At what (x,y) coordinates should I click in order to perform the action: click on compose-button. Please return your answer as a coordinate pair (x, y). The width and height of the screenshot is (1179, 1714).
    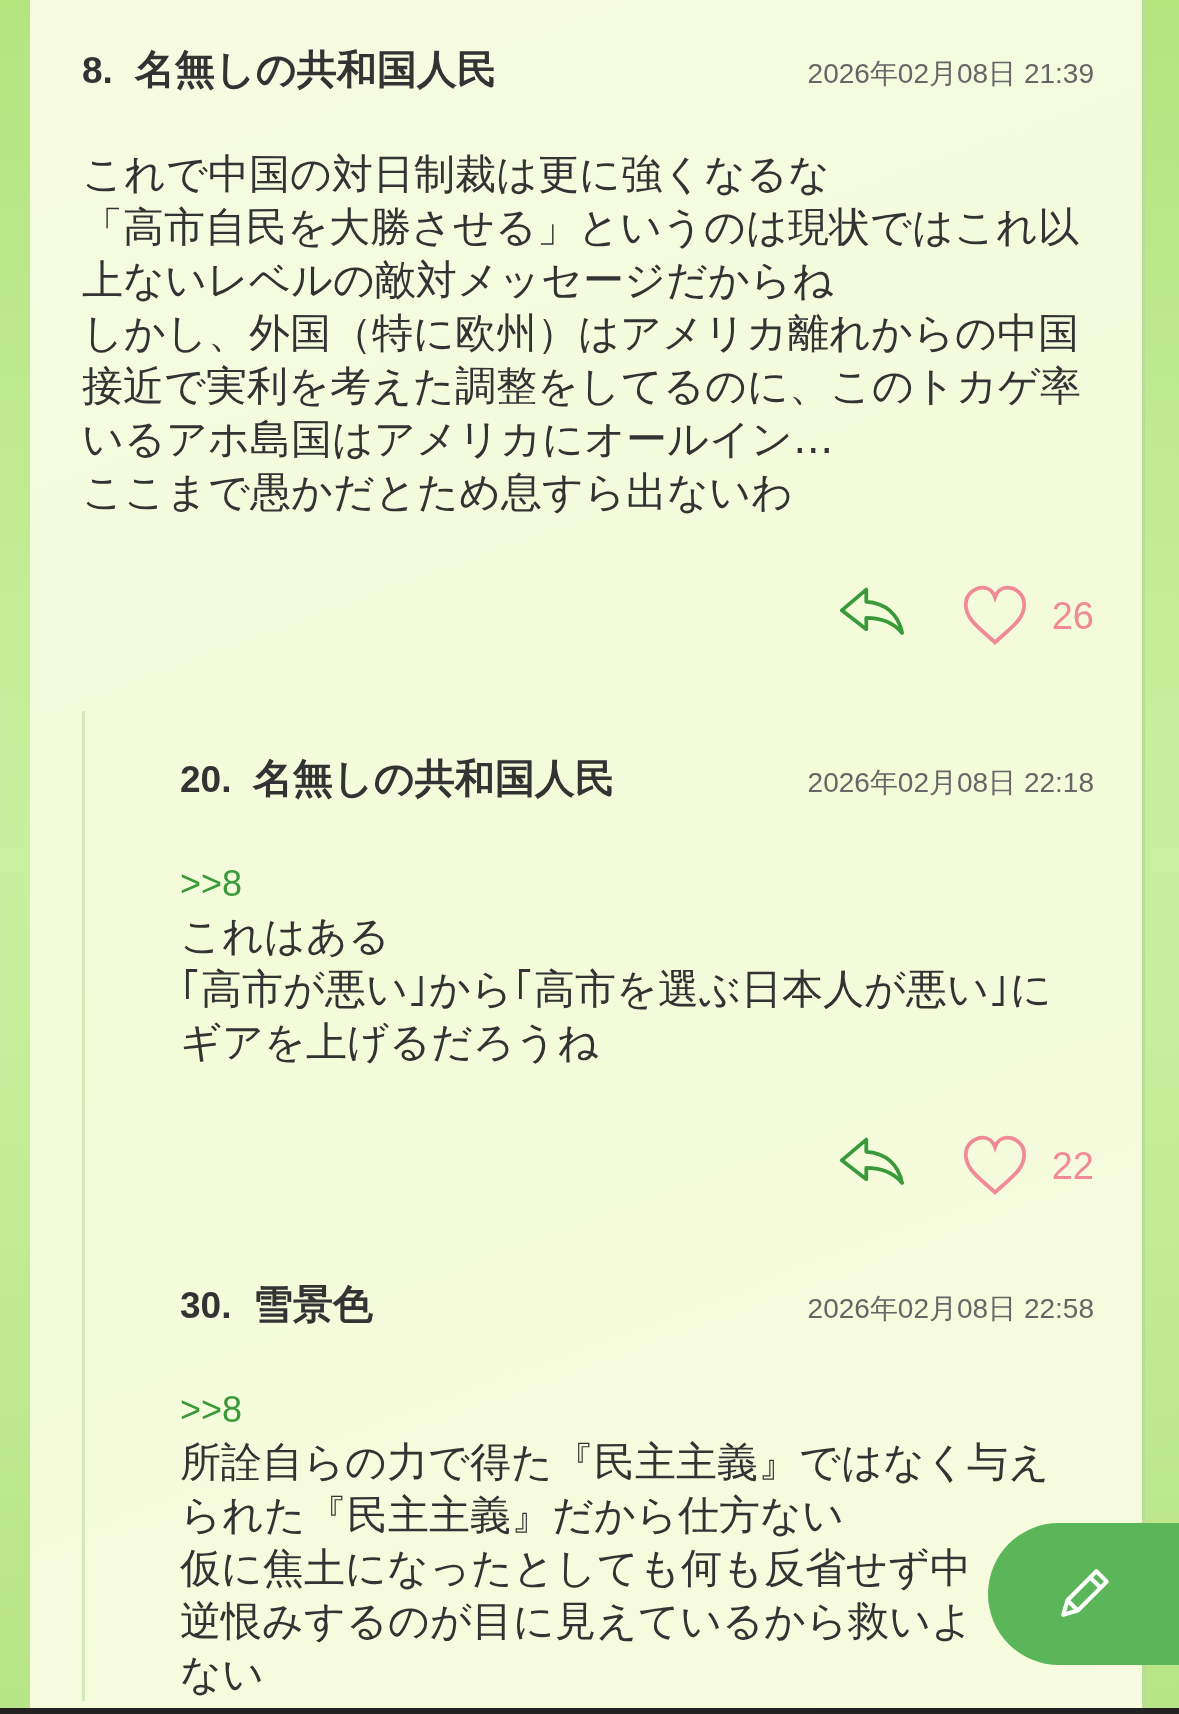
    Looking at the image, I should click on (1083, 1594).